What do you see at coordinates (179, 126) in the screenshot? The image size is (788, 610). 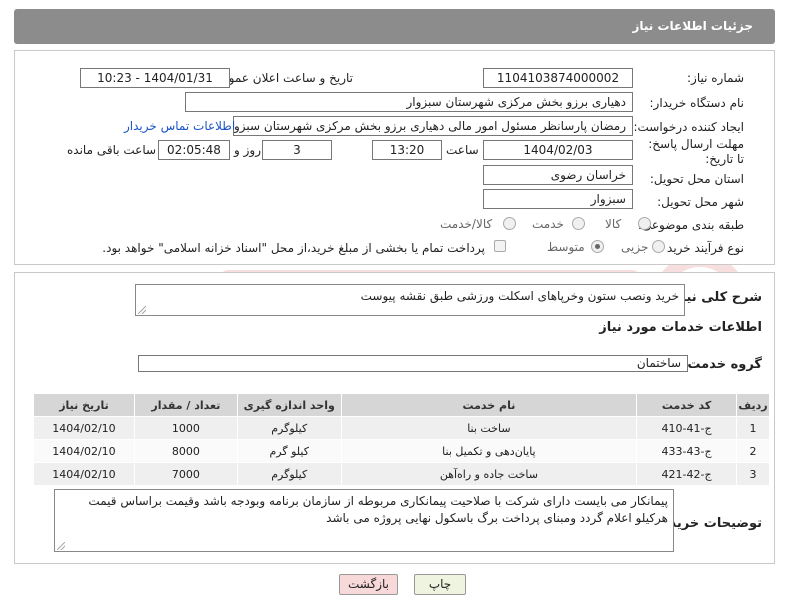 I see `contact-buyer-link: اطلاعات تماس خریدار` at bounding box center [179, 126].